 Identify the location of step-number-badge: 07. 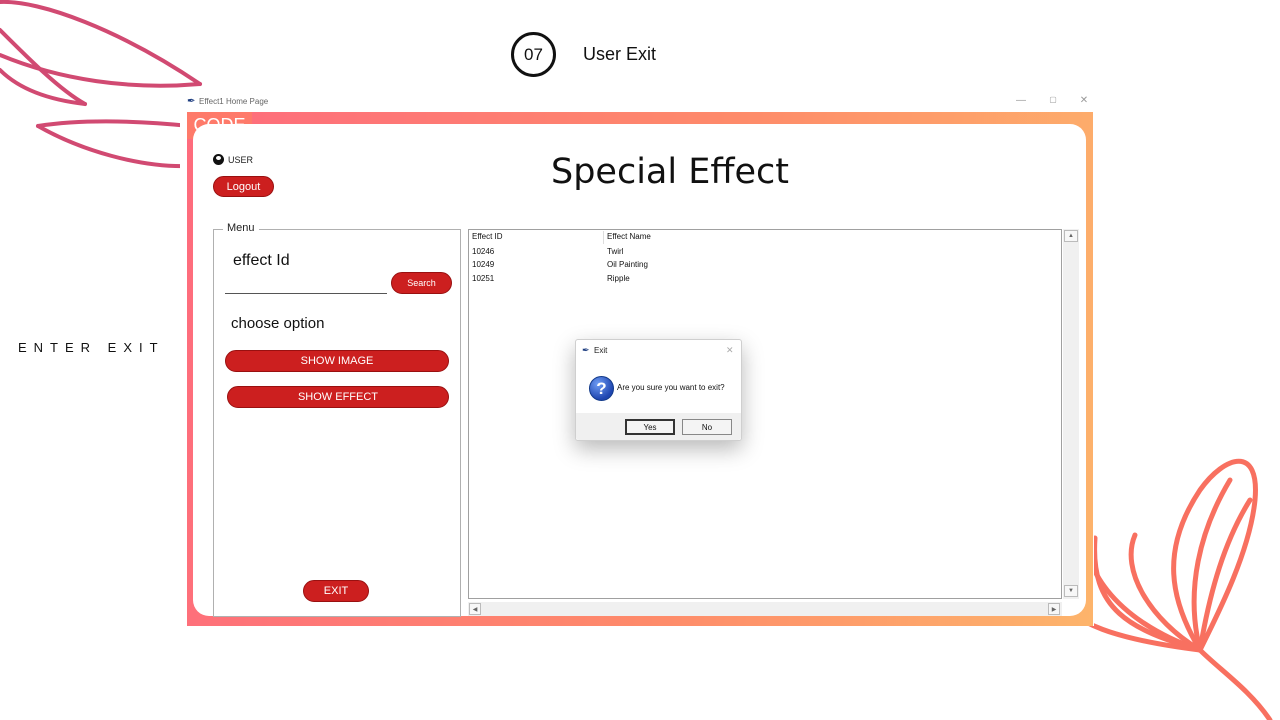
(533, 54).